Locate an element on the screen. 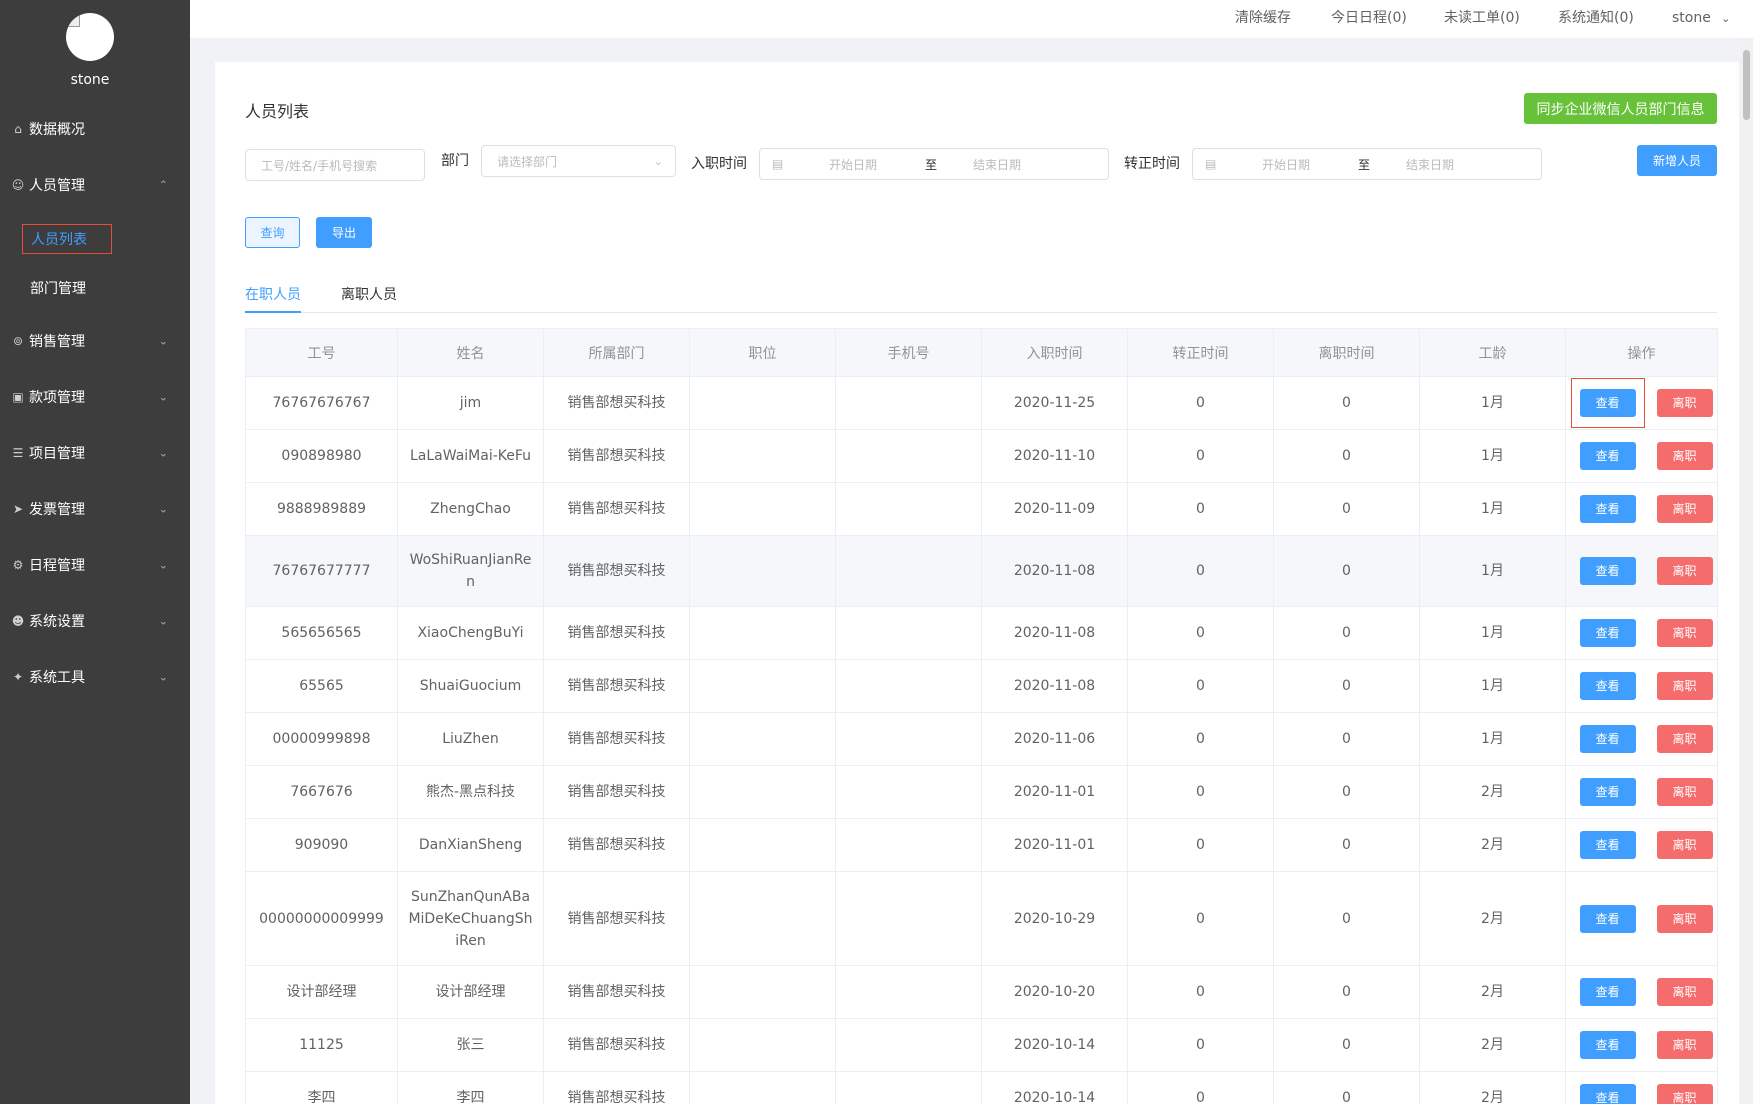  menu-label: 系统设置 is located at coordinates (57, 622).